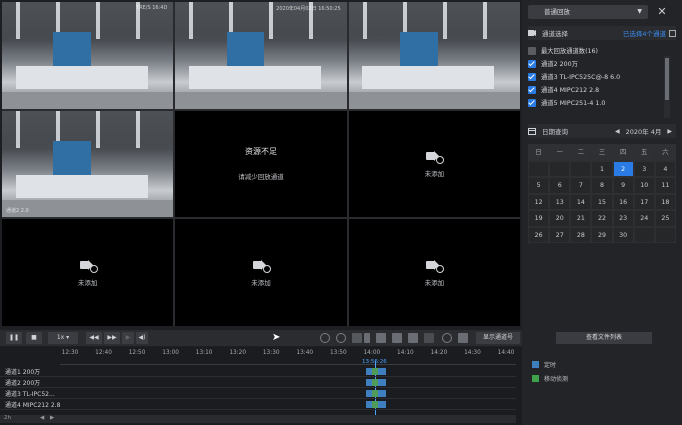 This screenshot has height=425, width=682. I want to click on channel-item: 通道2 200万, so click(597, 63).